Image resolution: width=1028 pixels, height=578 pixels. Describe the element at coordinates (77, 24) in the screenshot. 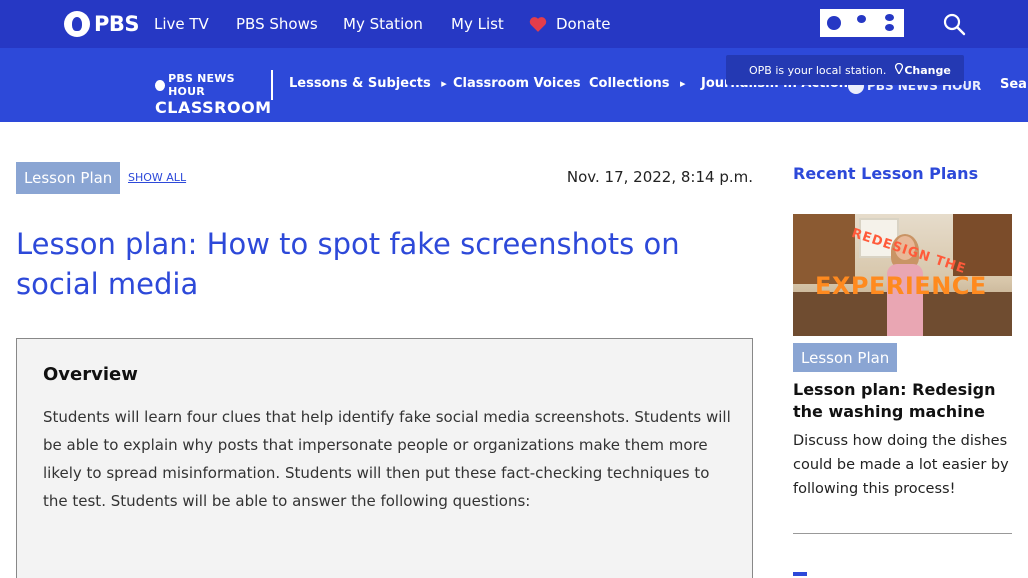

I see `pbs-head-icon` at that location.